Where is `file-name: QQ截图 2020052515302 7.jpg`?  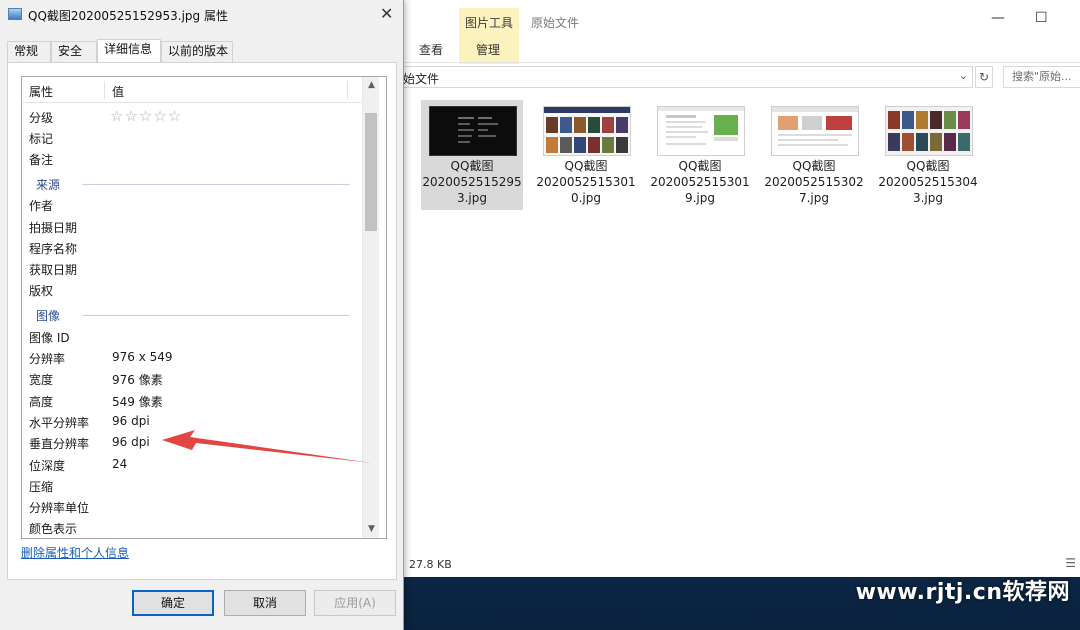 file-name: QQ截图 2020052515302 7.jpg is located at coordinates (814, 182).